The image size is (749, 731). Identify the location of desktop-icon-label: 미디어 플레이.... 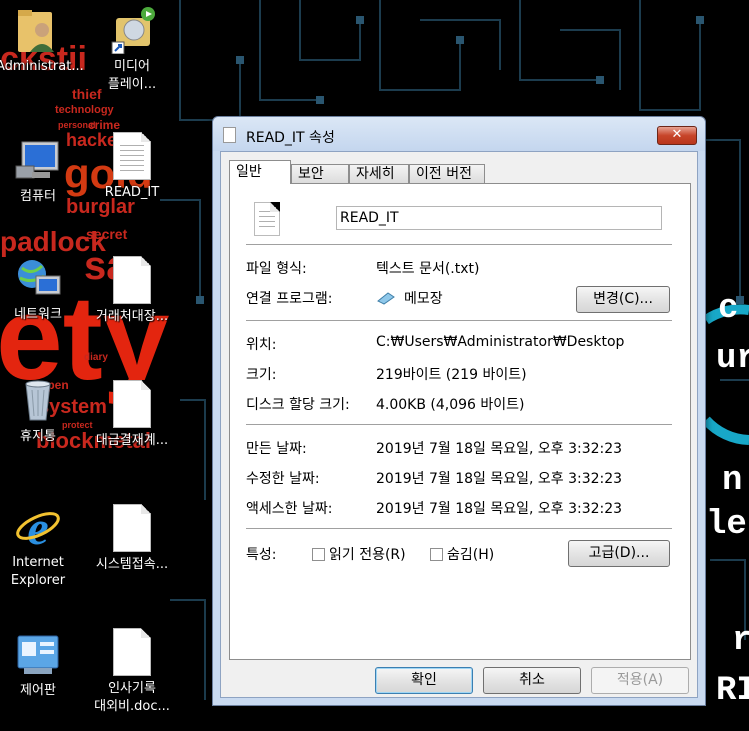
(132, 75).